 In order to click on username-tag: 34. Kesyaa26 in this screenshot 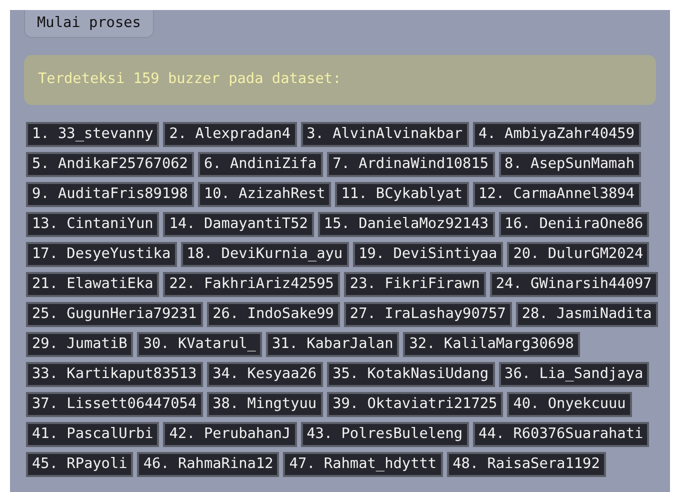, I will do `click(264, 374)`.